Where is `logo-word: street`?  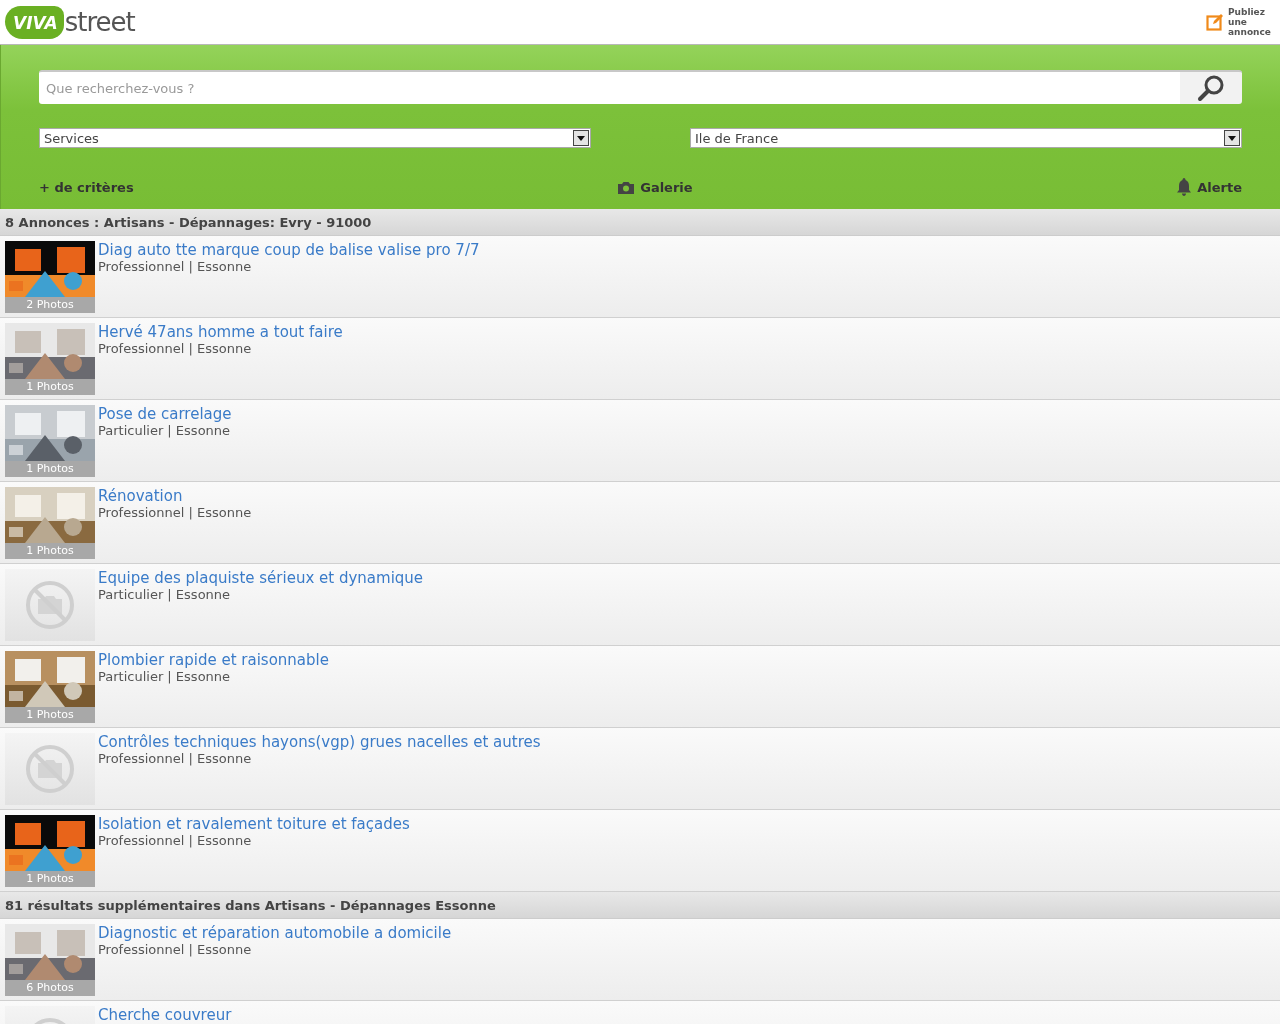 logo-word: street is located at coordinates (99, 22).